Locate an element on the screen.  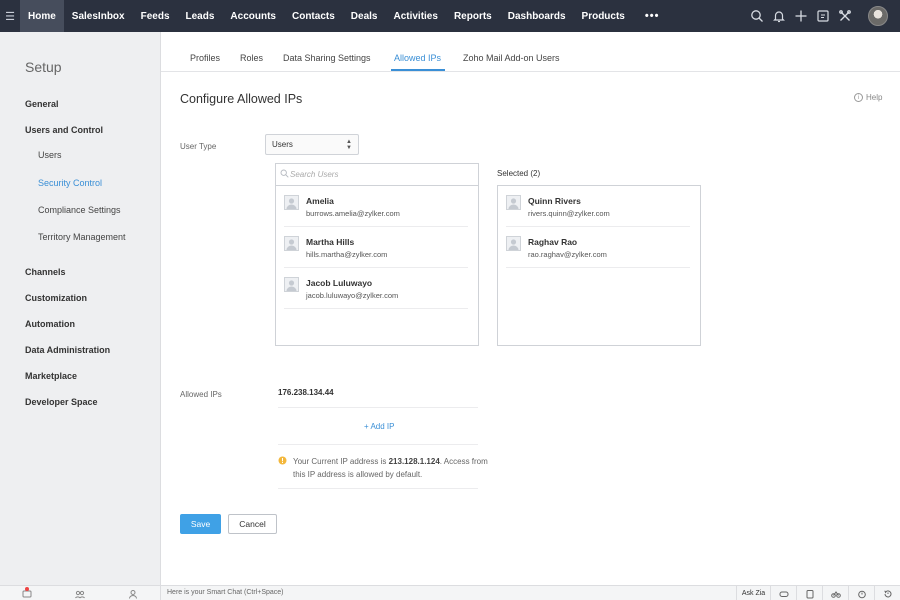
plus-icon is located at coordinates (801, 16).